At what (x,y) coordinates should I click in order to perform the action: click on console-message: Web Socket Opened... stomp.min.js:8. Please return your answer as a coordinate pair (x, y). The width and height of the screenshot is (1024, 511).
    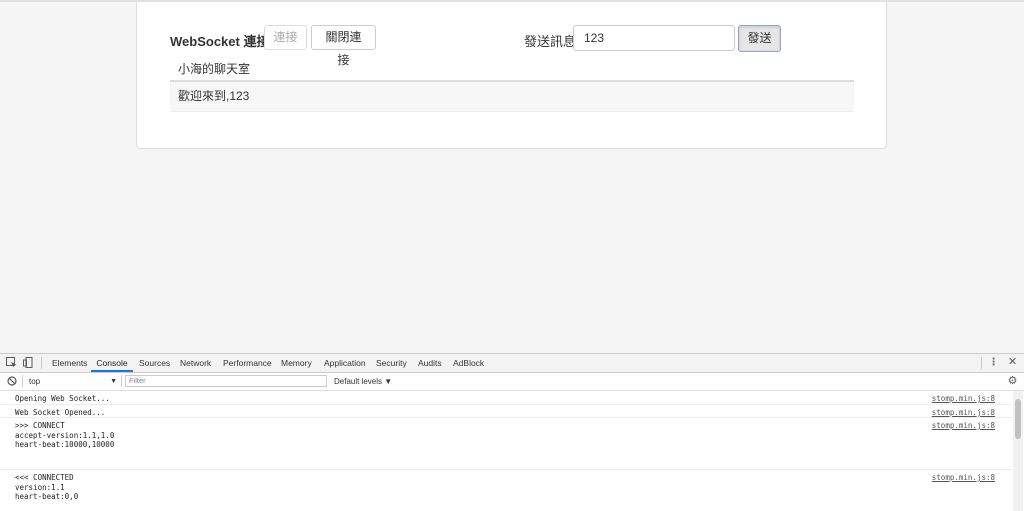
    Looking at the image, I should click on (506, 411).